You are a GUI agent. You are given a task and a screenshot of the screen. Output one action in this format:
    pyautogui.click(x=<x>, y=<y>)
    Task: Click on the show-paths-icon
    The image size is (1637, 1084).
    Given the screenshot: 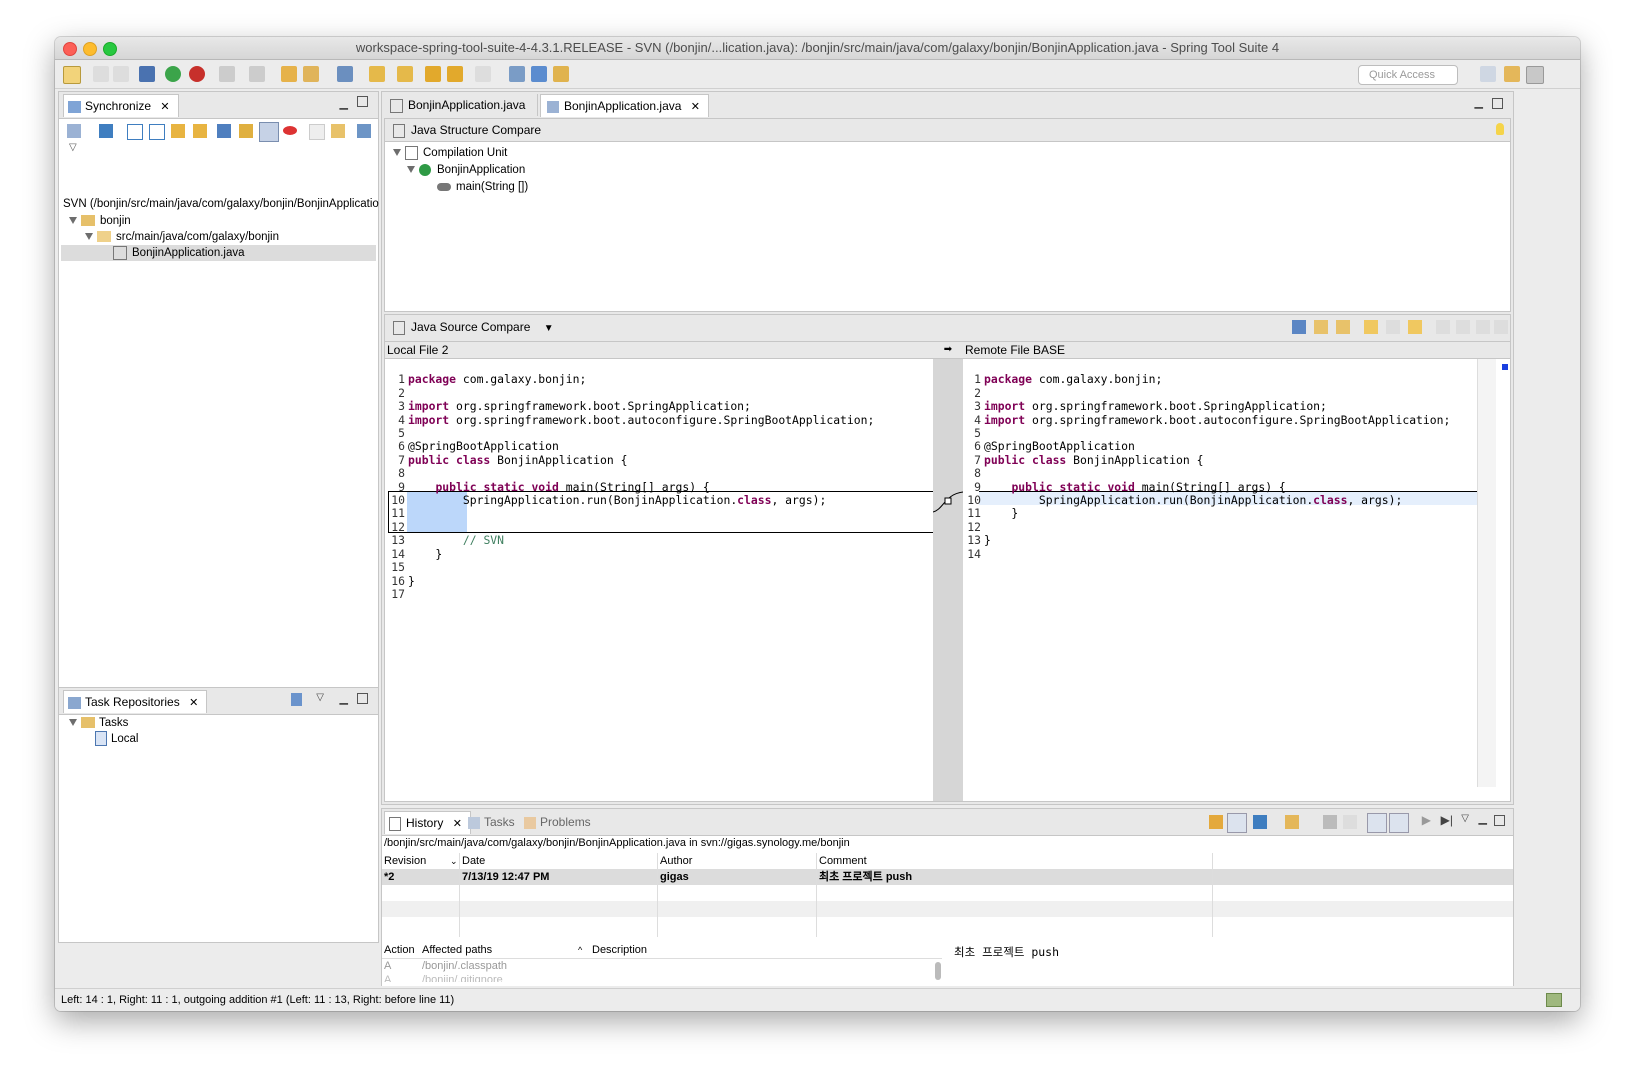 What is the action you would take?
    pyautogui.click(x=1399, y=823)
    